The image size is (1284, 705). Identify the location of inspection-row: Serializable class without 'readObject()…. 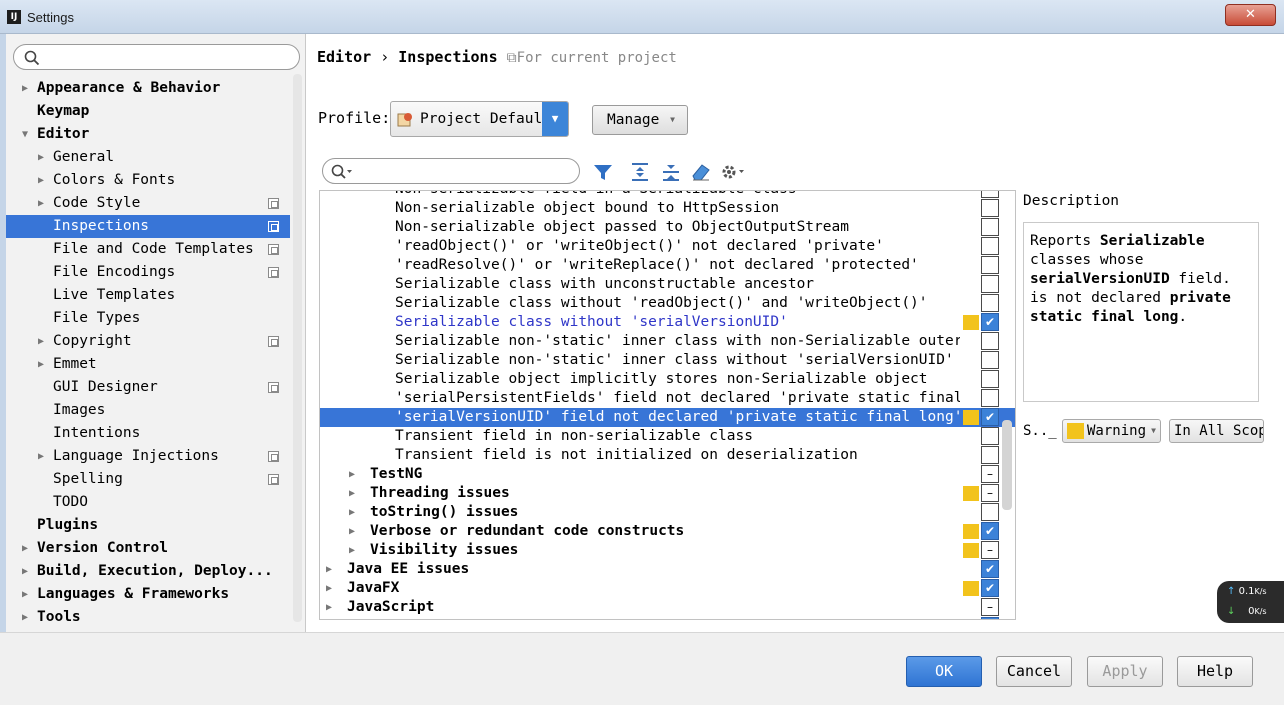
(667, 303).